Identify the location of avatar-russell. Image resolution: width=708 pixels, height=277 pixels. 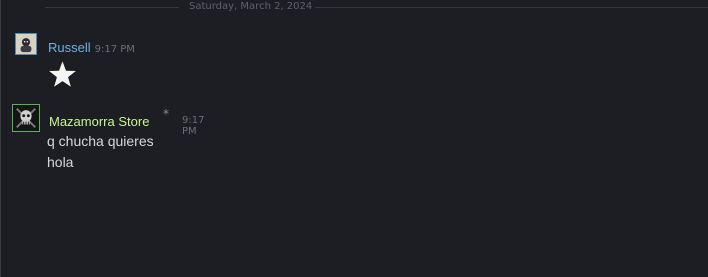
(26, 44).